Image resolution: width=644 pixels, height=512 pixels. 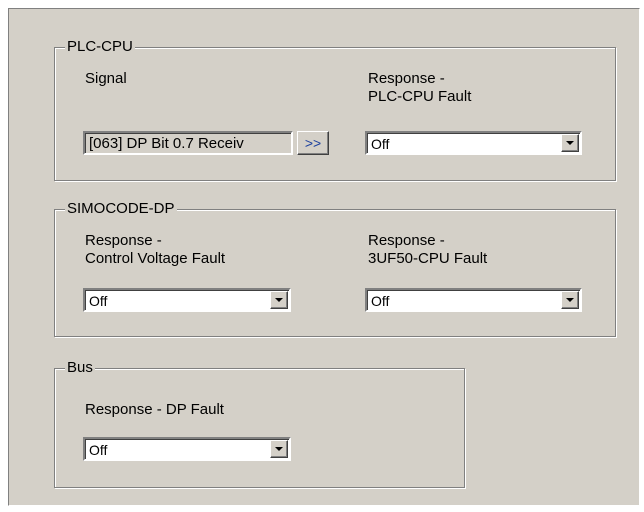 I want to click on bus-legend: Bus, so click(x=80, y=368).